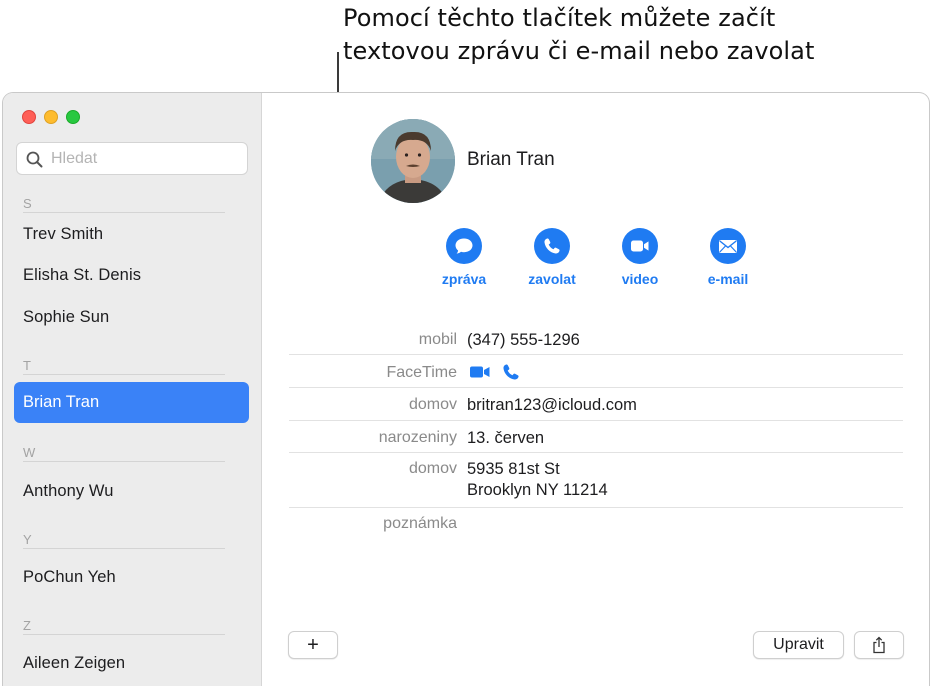 The width and height of the screenshot is (931, 686). I want to click on share-button, so click(879, 645).